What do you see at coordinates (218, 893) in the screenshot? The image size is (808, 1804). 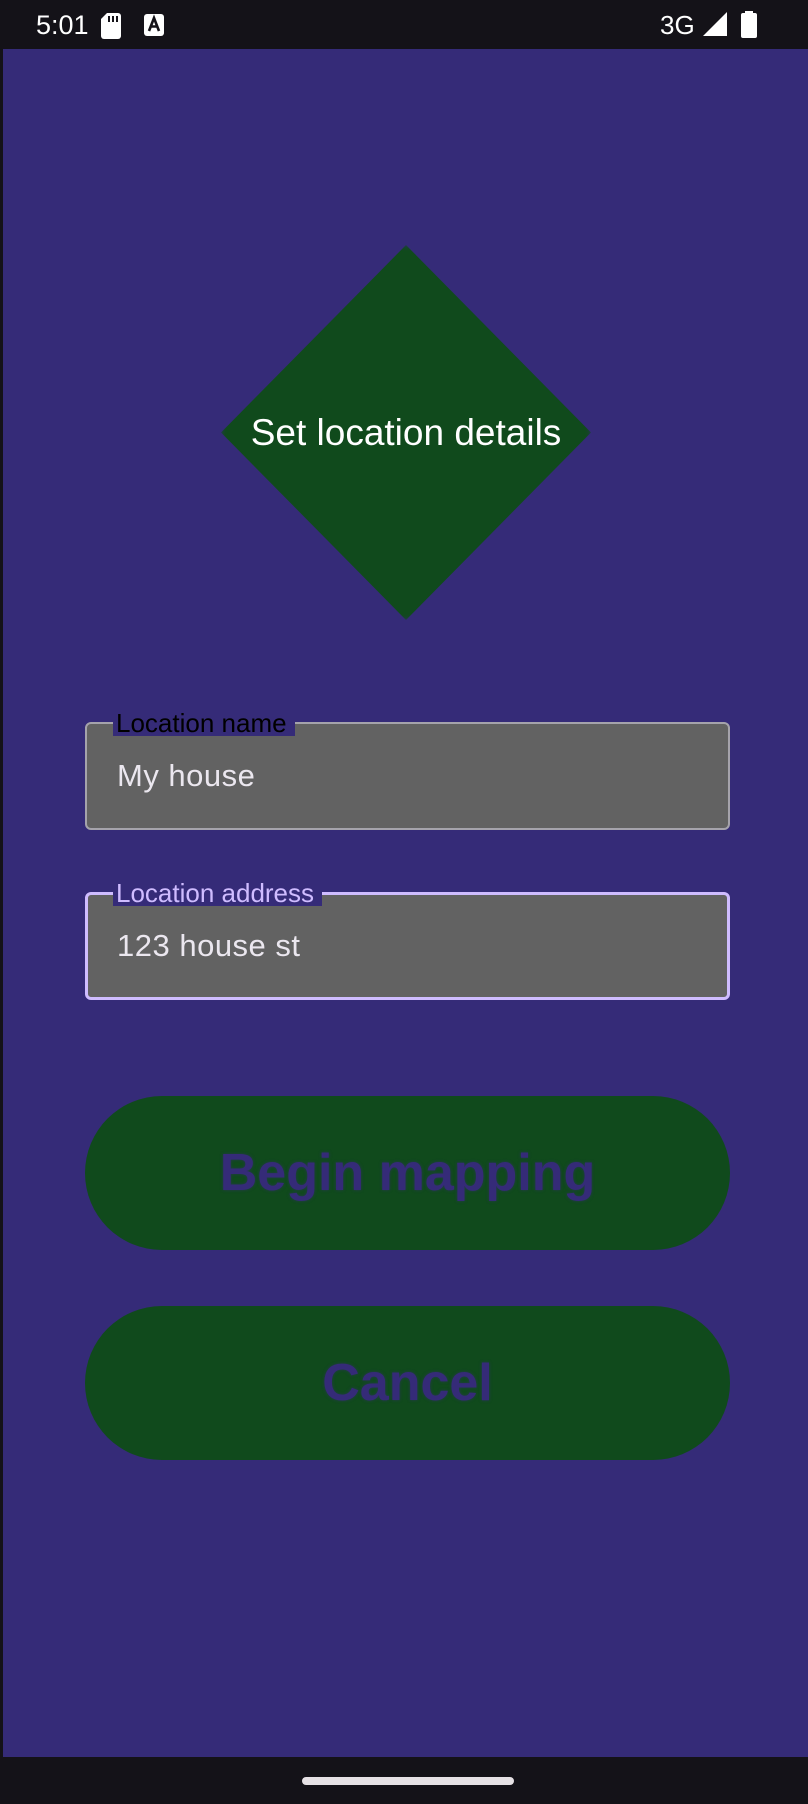 I see `location-address-label: Location address` at bounding box center [218, 893].